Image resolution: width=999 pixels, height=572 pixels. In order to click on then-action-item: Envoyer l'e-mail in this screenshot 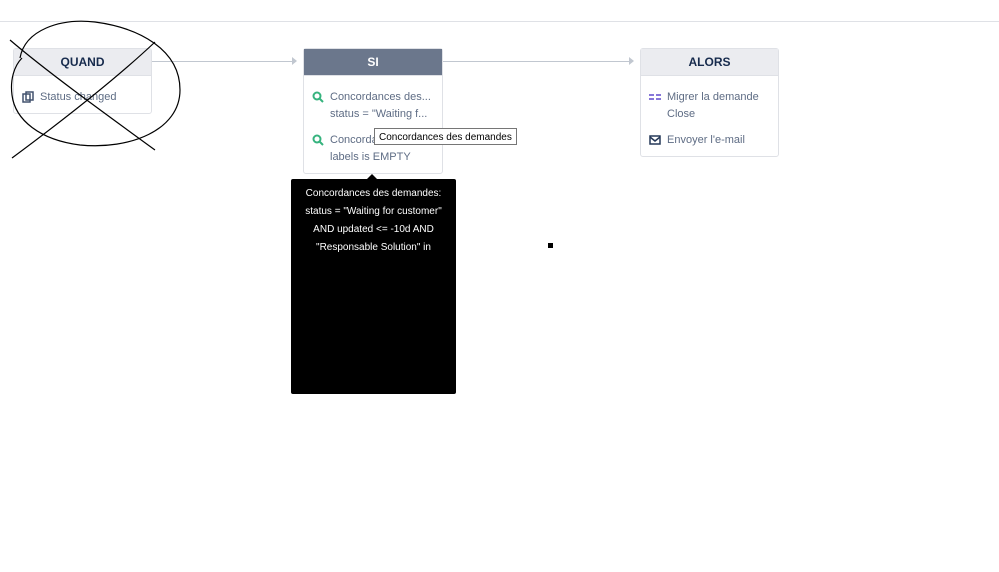, I will do `click(711, 141)`.